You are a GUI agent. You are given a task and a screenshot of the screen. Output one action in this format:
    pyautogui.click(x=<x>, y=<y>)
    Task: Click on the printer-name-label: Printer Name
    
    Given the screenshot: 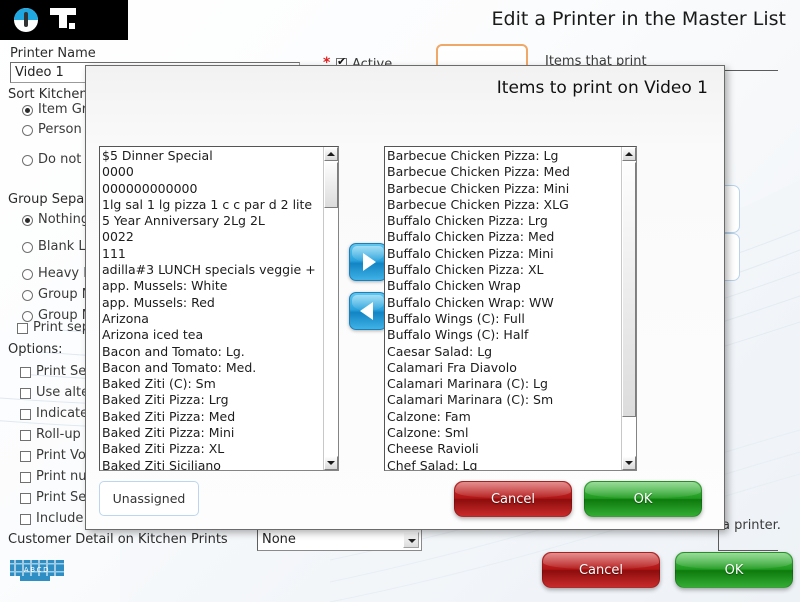 What is the action you would take?
    pyautogui.click(x=53, y=53)
    